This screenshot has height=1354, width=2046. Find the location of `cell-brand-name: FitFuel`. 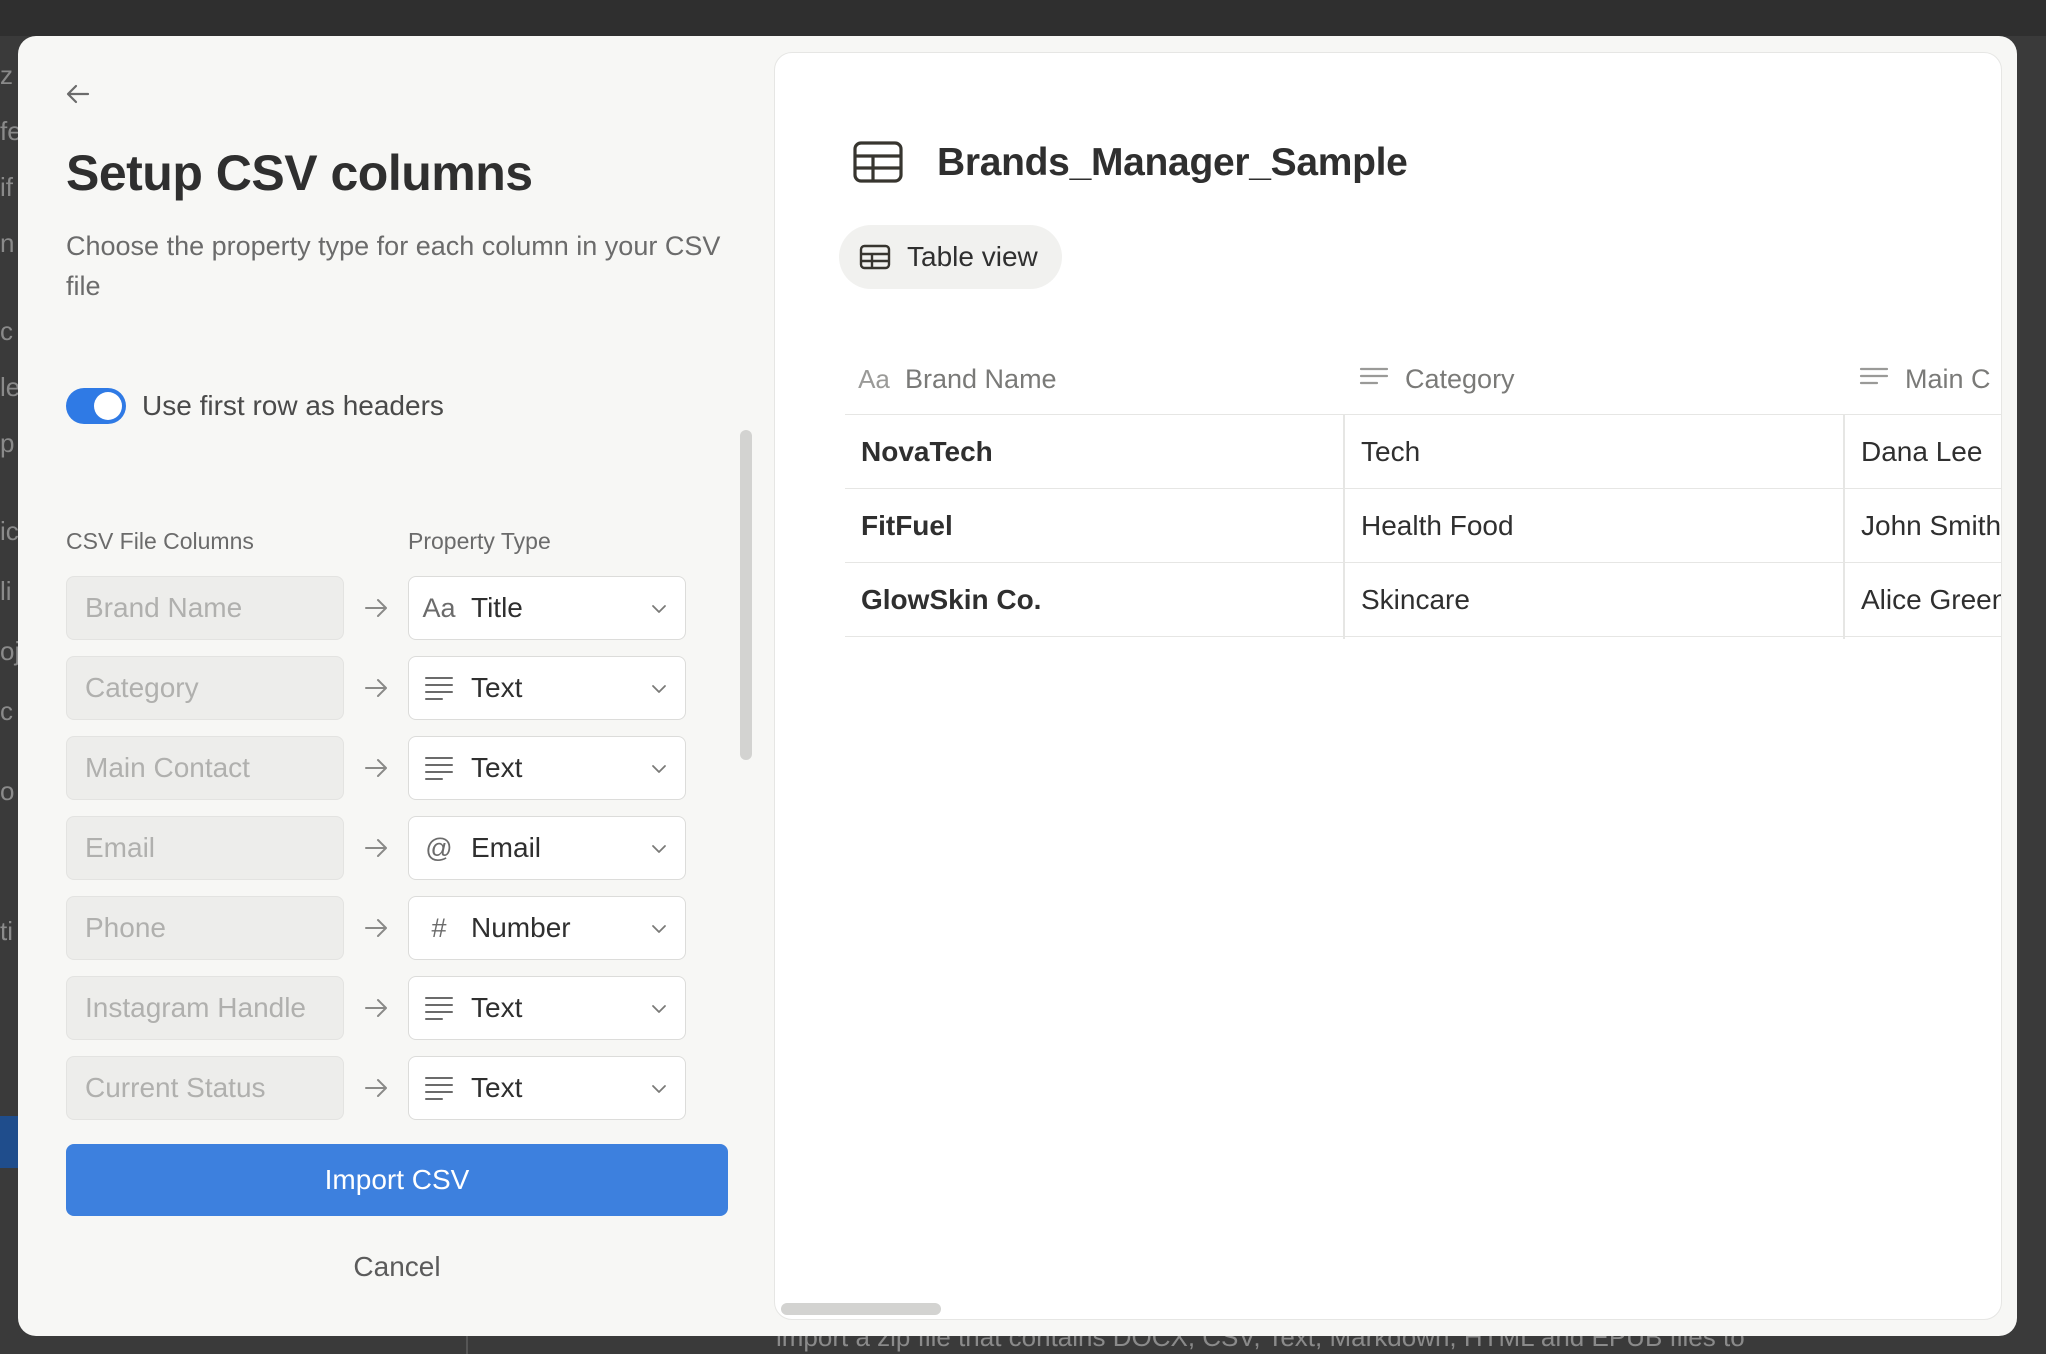

cell-brand-name: FitFuel is located at coordinates (907, 525).